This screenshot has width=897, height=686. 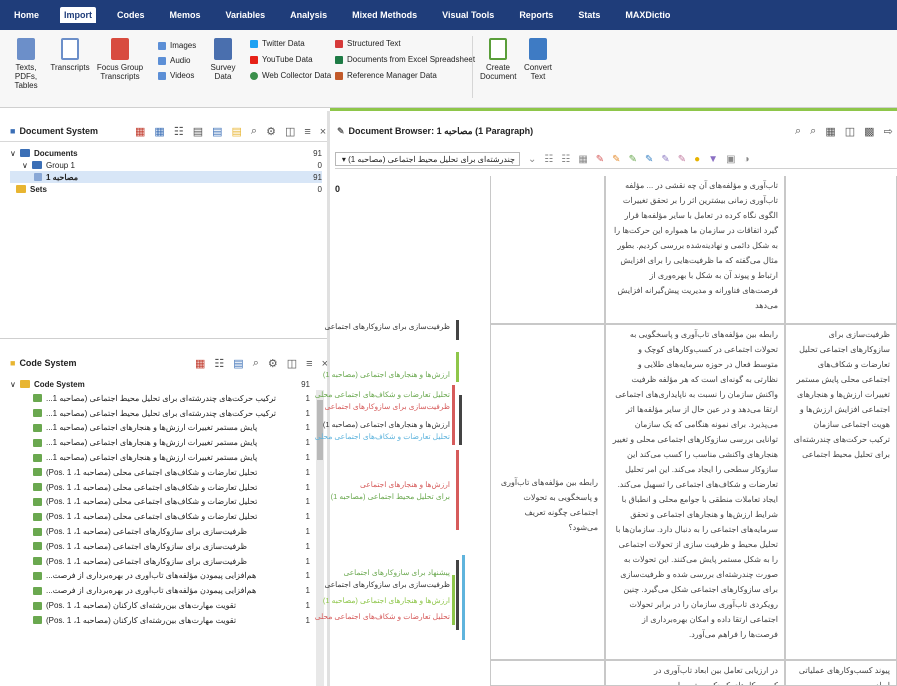 I want to click on tree-row-documents: ∨ Documents 91, so click(x=166, y=153).